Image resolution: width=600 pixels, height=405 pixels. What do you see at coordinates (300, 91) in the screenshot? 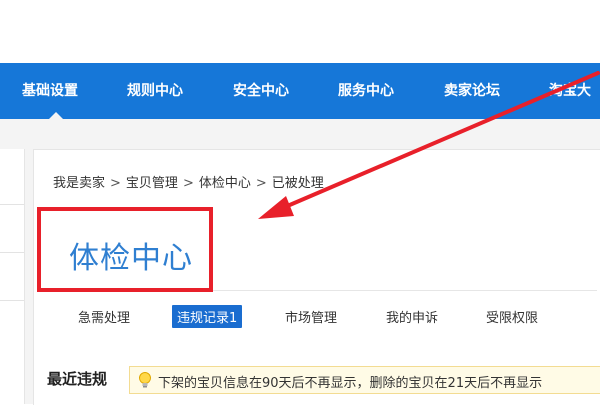
I see `main-nav-bar: 基础设置 规则中心 安全中心 服务中心 卖家论坛 淘宝大` at bounding box center [300, 91].